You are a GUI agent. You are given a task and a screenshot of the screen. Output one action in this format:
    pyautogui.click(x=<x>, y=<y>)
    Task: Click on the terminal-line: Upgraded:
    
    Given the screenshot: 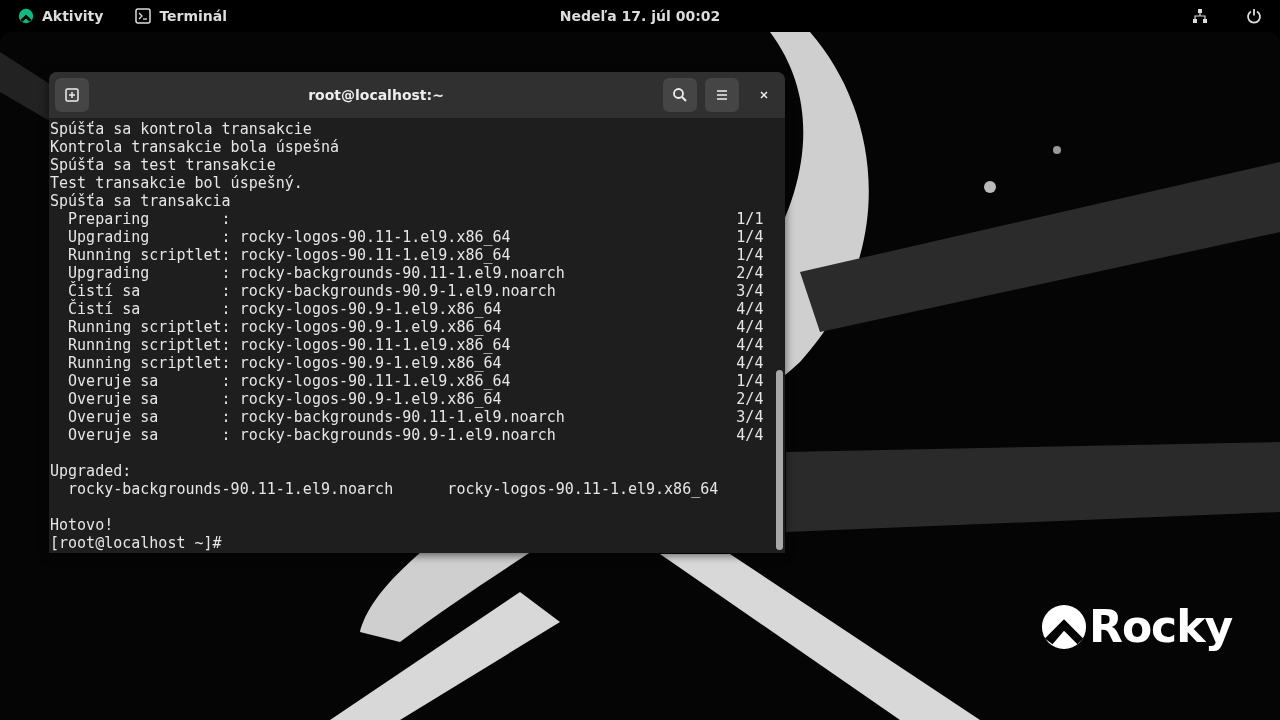 What is the action you would take?
    pyautogui.click(x=91, y=471)
    